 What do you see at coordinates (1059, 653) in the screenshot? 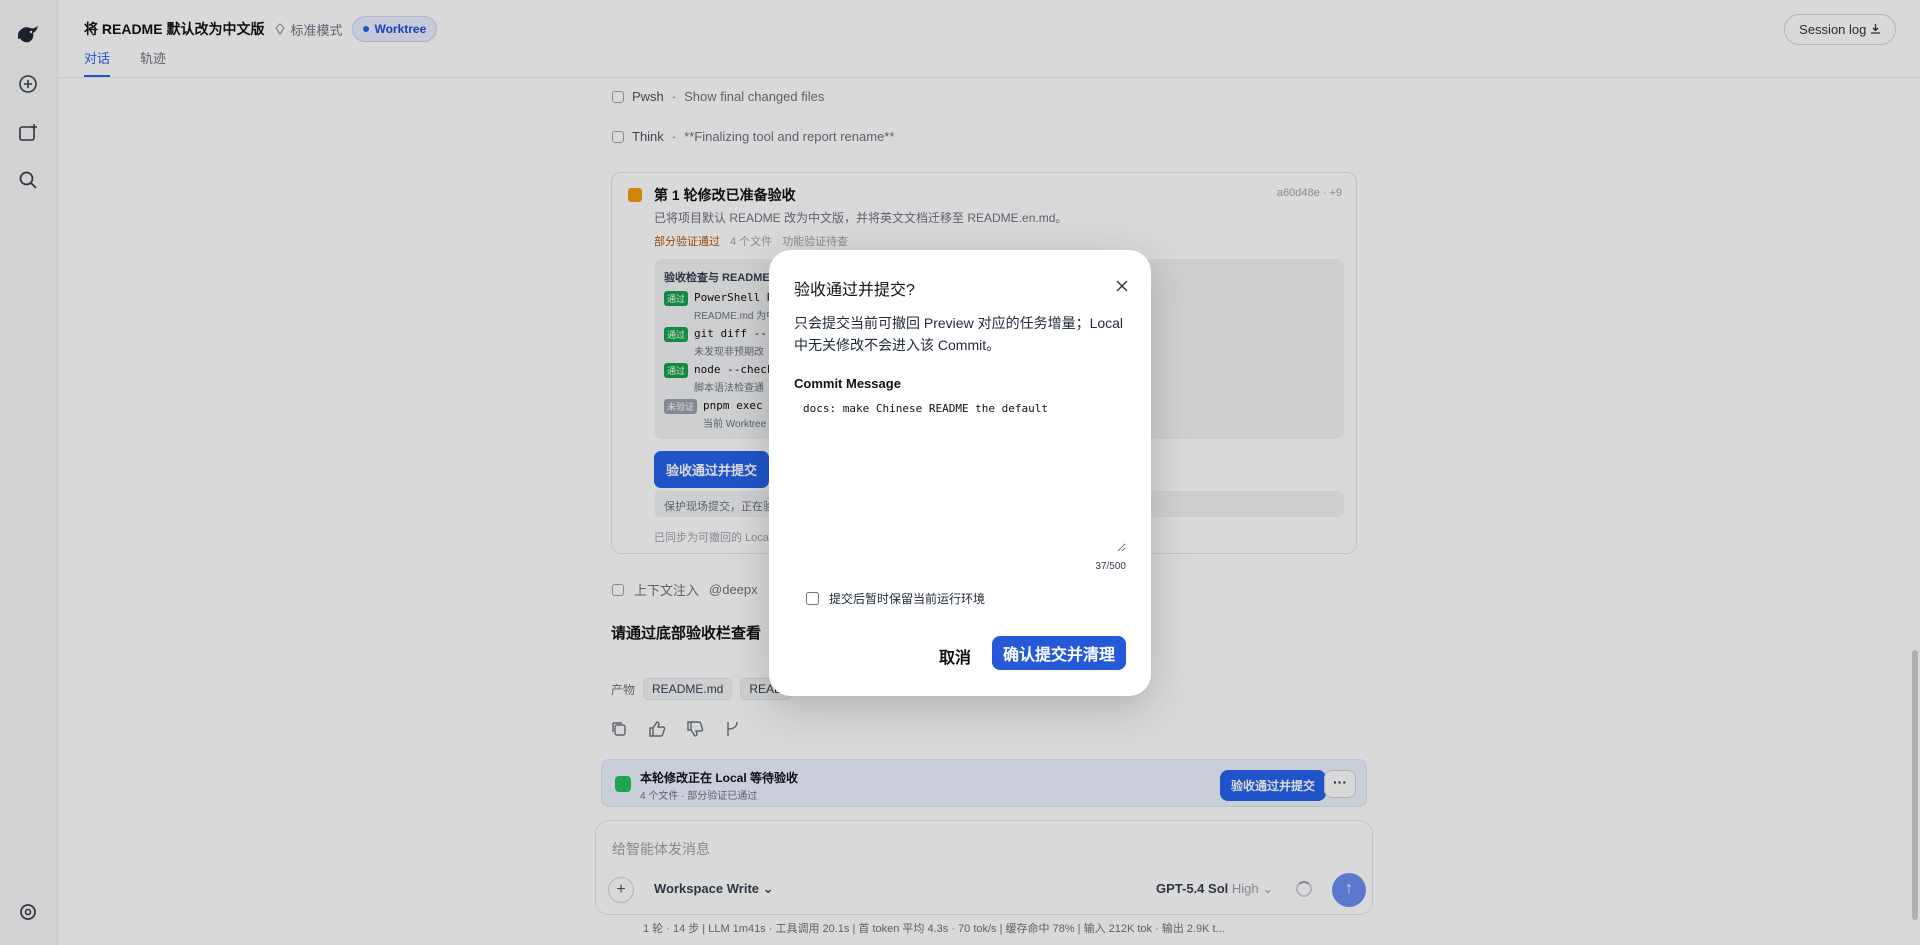
I see `confirm-commit-button: 确认提交并清理` at bounding box center [1059, 653].